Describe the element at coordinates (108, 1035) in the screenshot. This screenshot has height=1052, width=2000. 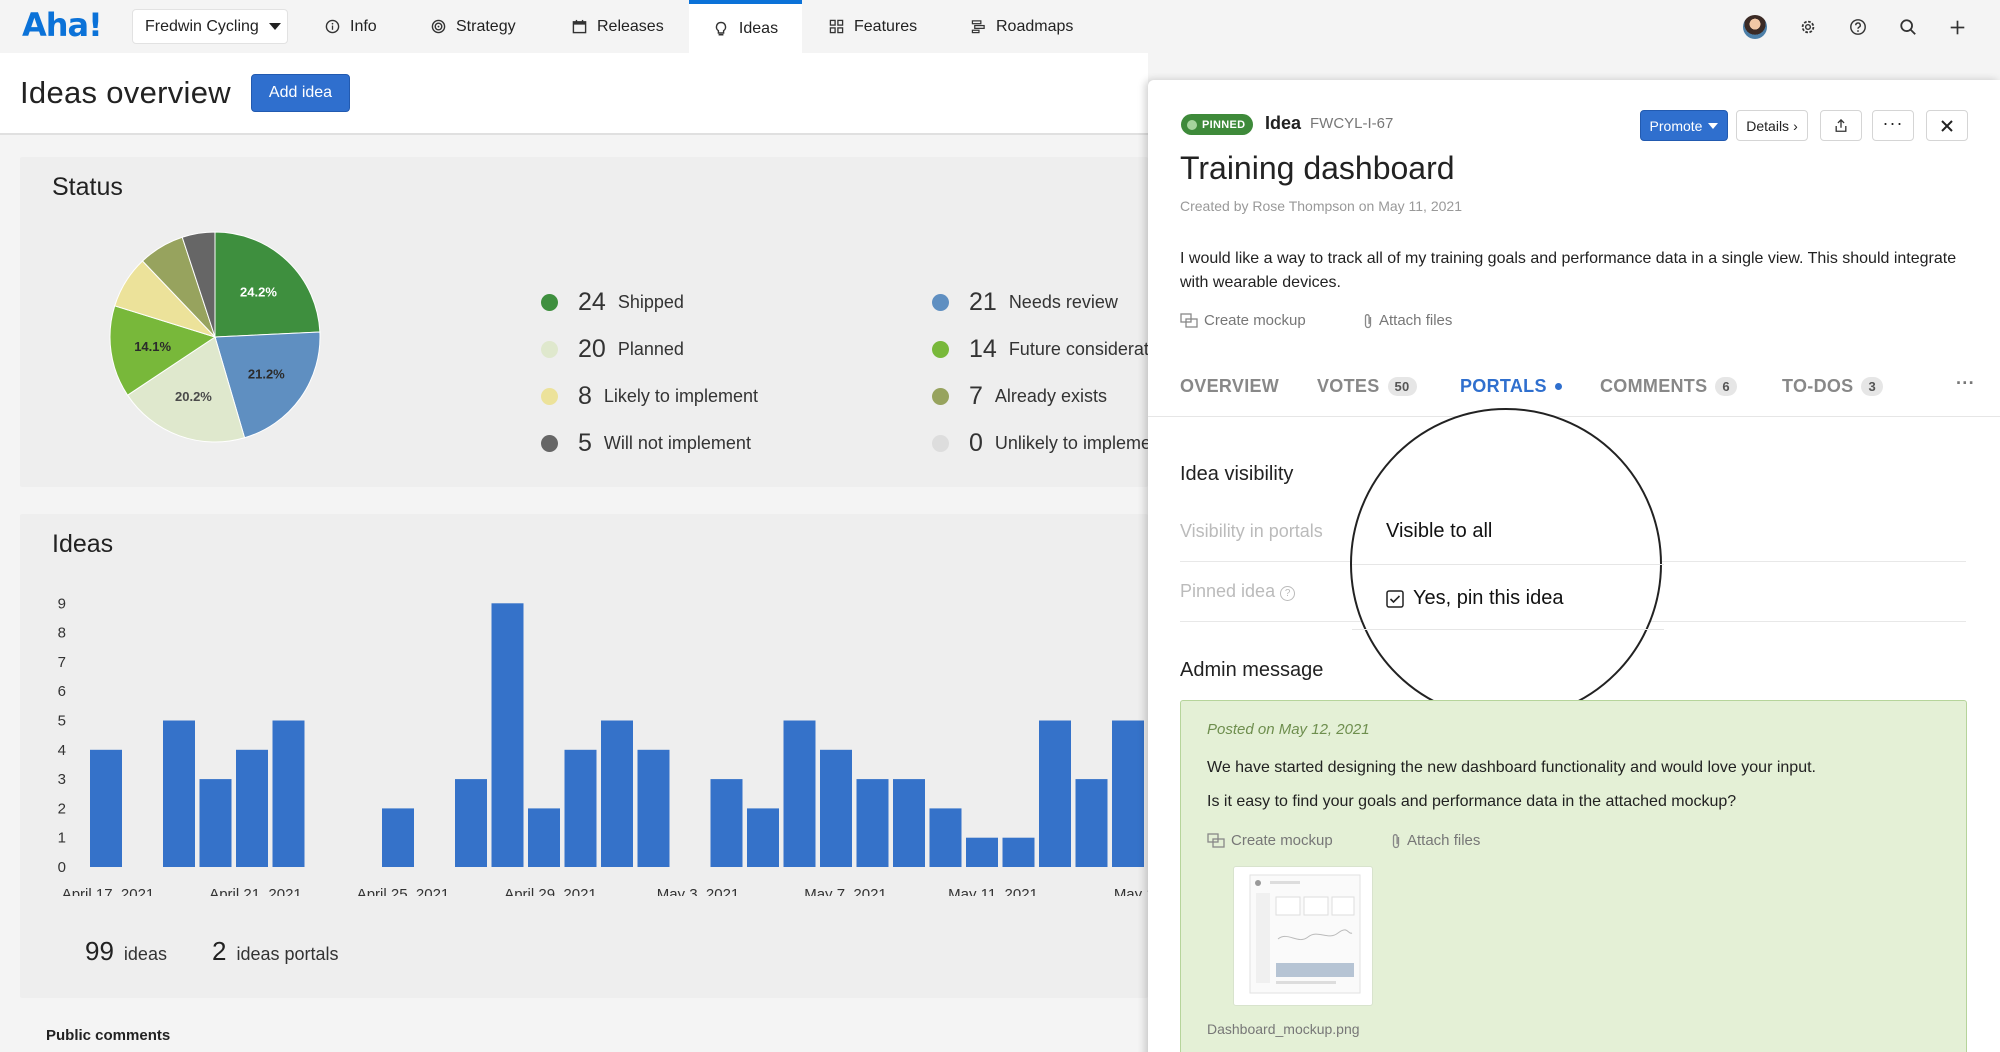
I see `public-comments-heading: Public comments` at that location.